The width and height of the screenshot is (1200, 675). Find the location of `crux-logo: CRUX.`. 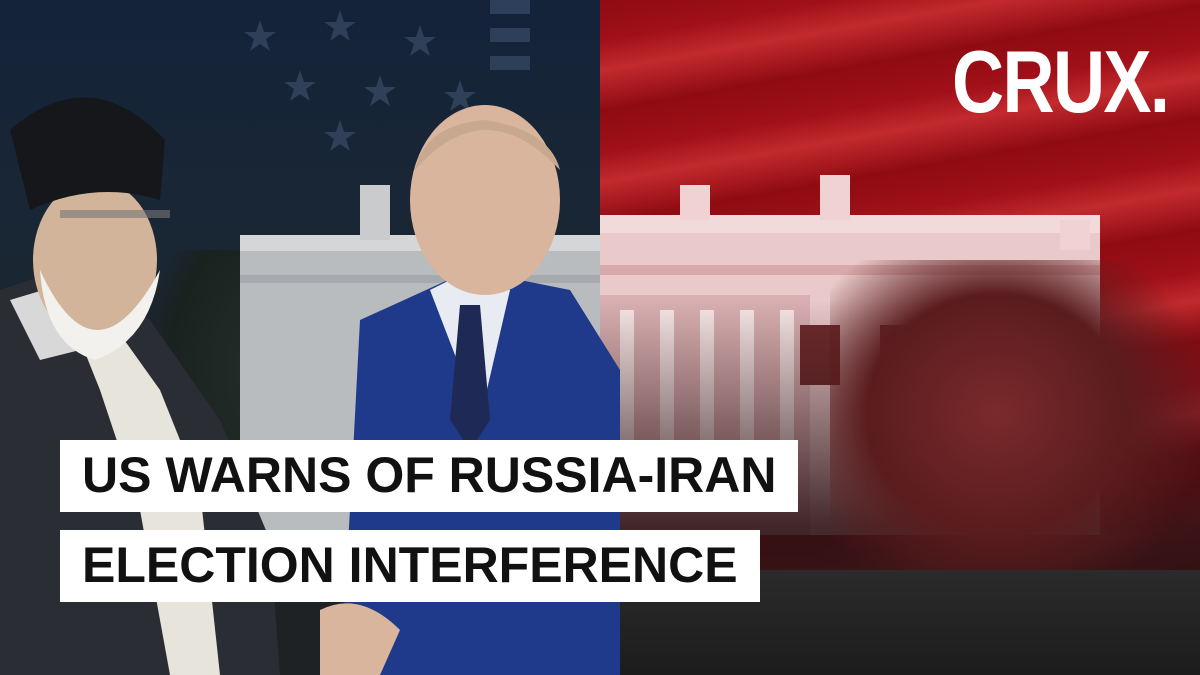

crux-logo: CRUX. is located at coordinates (1061, 81).